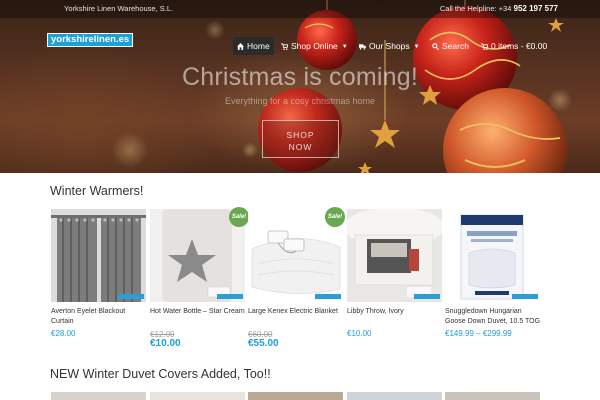  Describe the element at coordinates (455, 46) in the screenshot. I see `nav-search-label: Search` at that location.